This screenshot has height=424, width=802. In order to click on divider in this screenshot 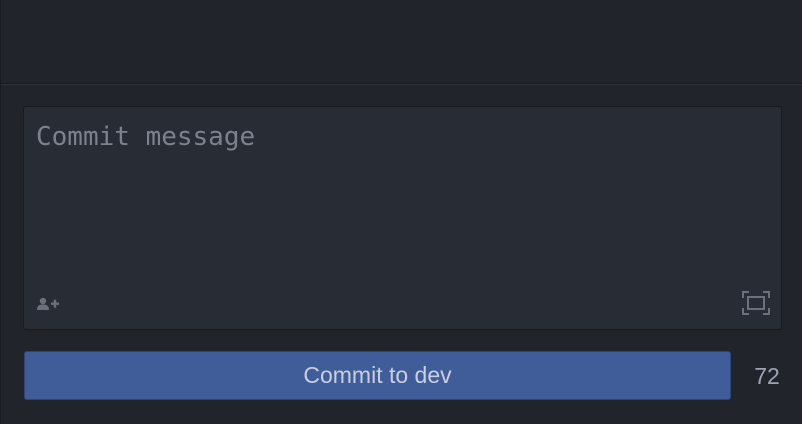, I will do `click(401, 84)`.